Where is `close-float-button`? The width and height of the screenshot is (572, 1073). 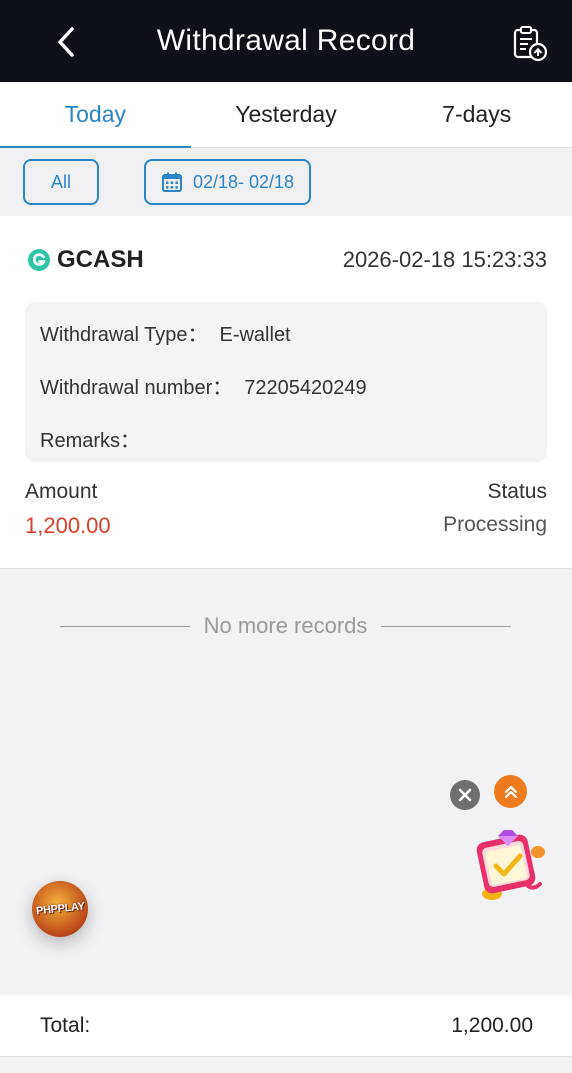
close-float-button is located at coordinates (465, 795).